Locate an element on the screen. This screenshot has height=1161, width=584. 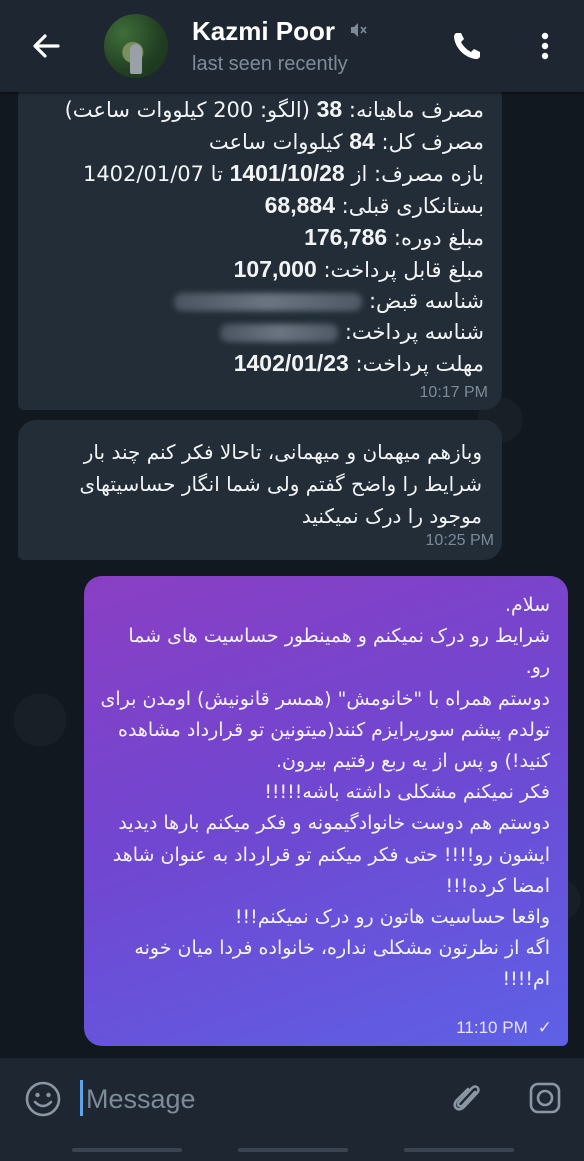
chat-header: Kazmi Poor last seen recently is located at coordinates (292, 46).